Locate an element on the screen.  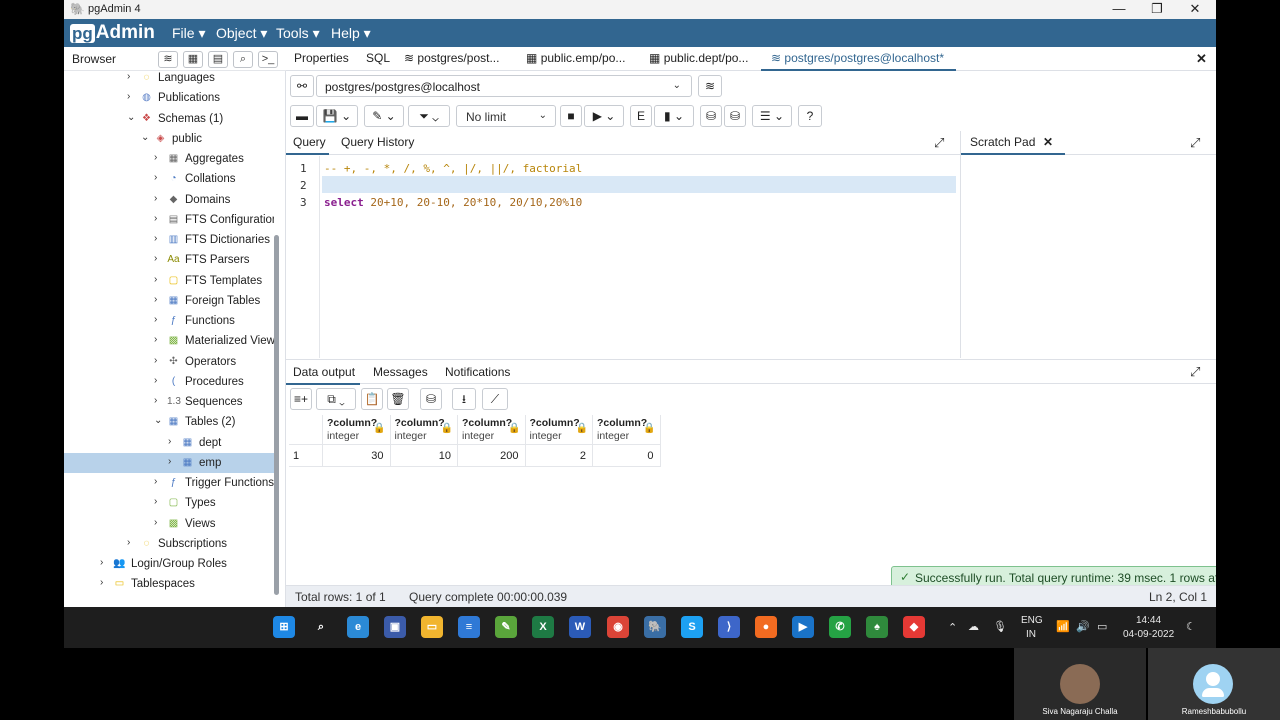
tree-node: › ▢ Types is located at coordinates (169, 503).